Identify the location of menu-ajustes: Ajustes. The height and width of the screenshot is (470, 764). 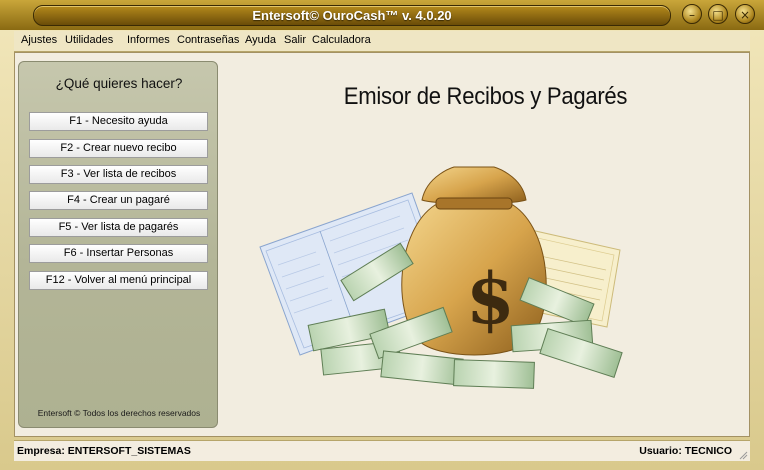
(39, 40).